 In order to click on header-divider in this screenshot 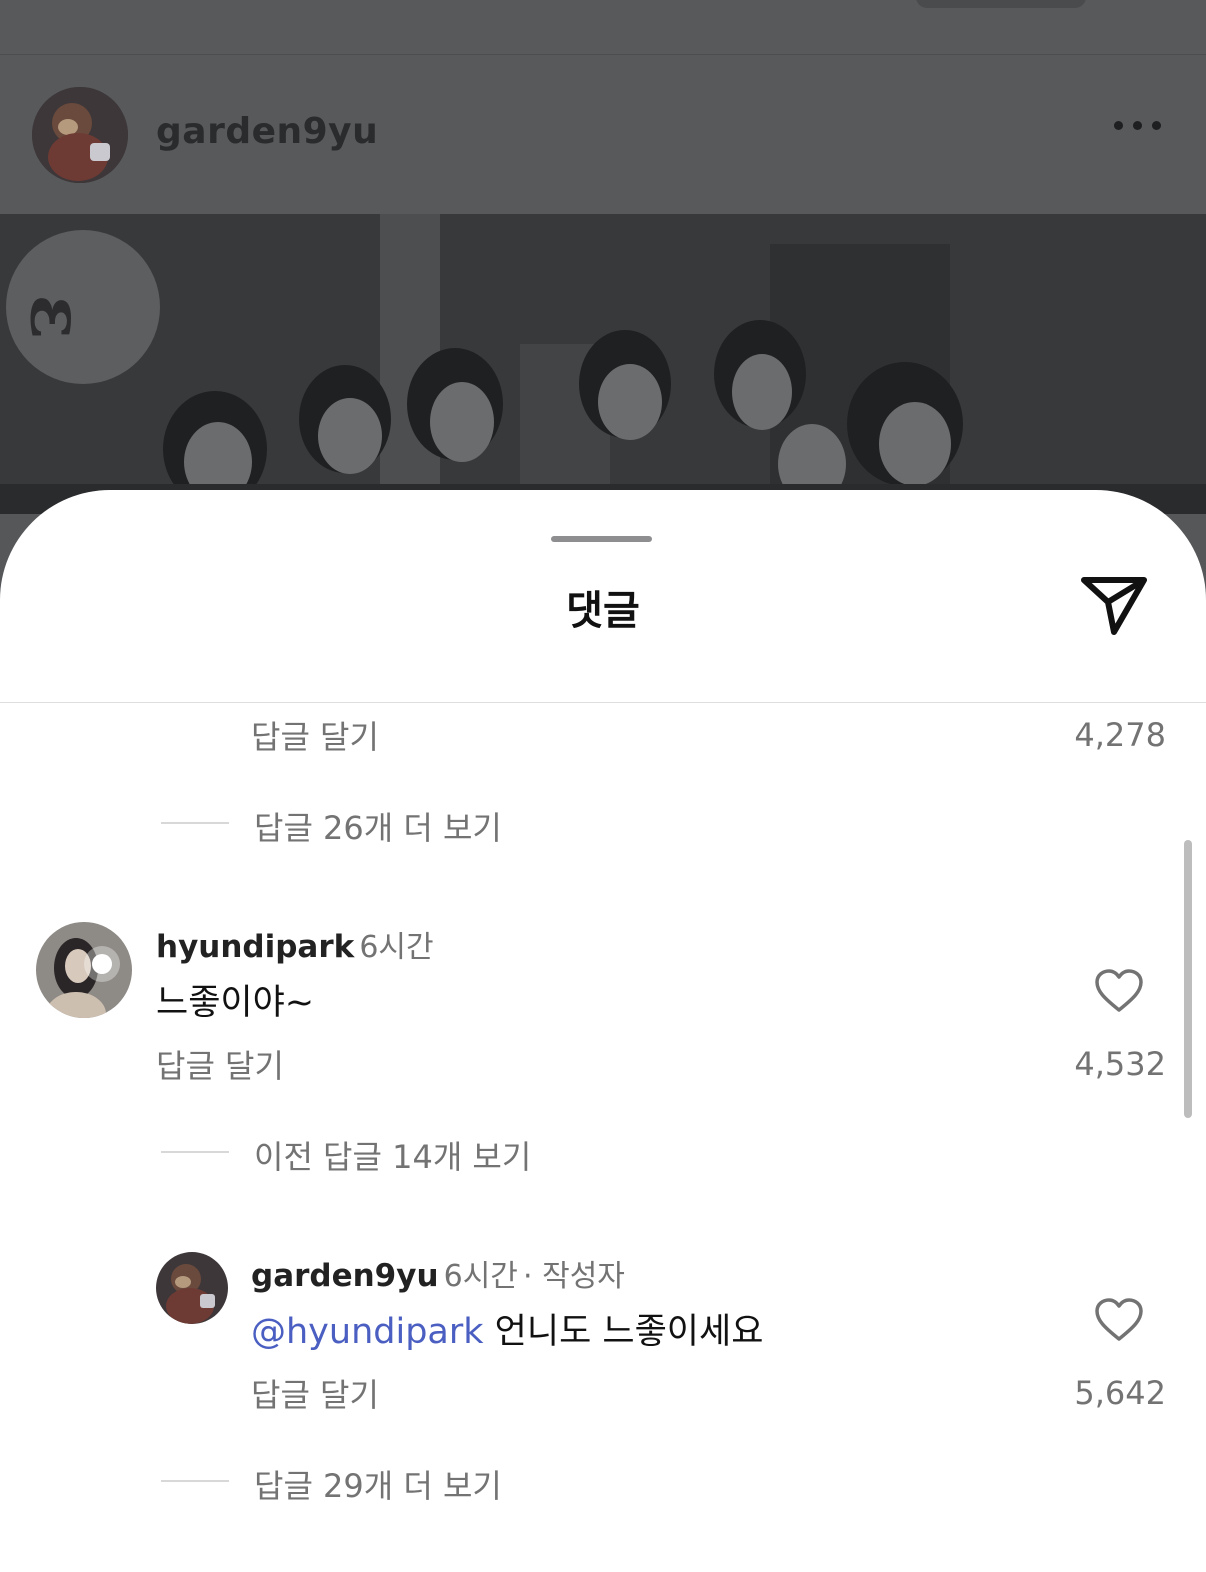, I will do `click(603, 702)`.